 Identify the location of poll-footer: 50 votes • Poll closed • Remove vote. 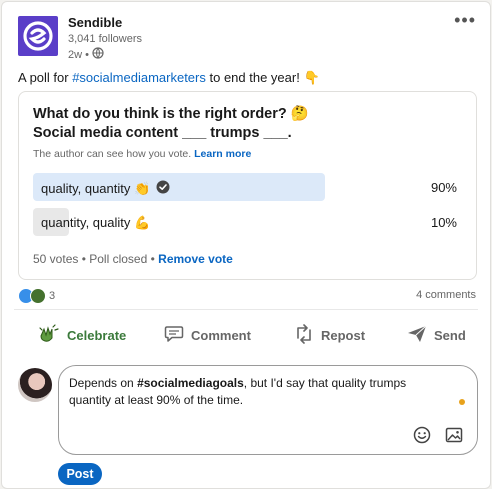
(133, 259).